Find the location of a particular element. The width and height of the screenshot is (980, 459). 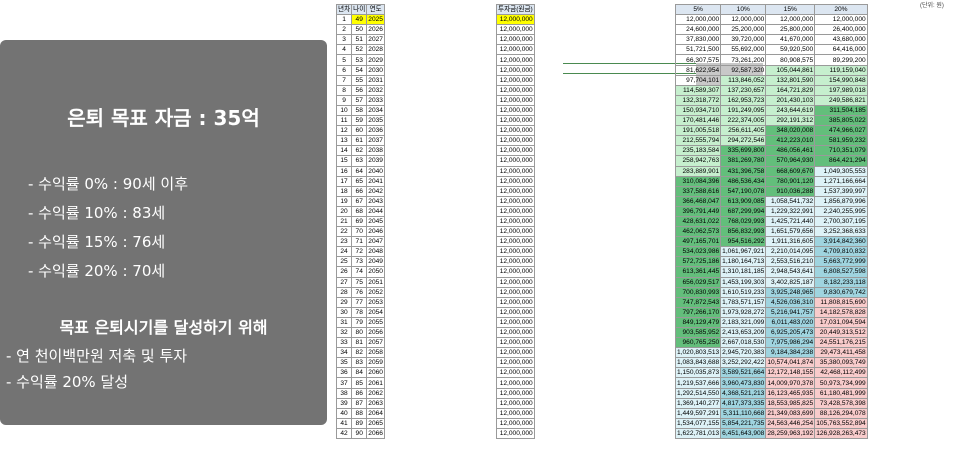

cell-year-index: 23 is located at coordinates (344, 242).